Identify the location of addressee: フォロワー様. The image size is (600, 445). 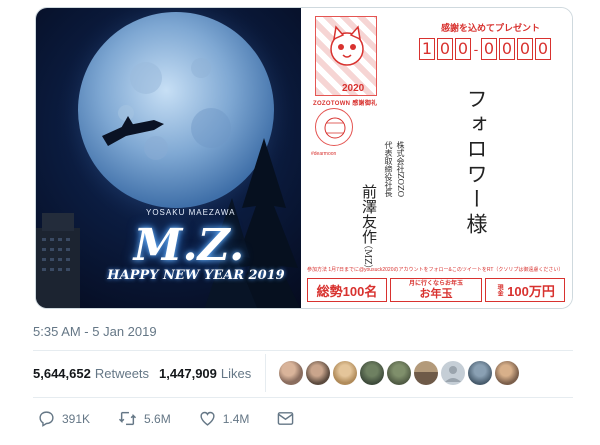
(476, 163).